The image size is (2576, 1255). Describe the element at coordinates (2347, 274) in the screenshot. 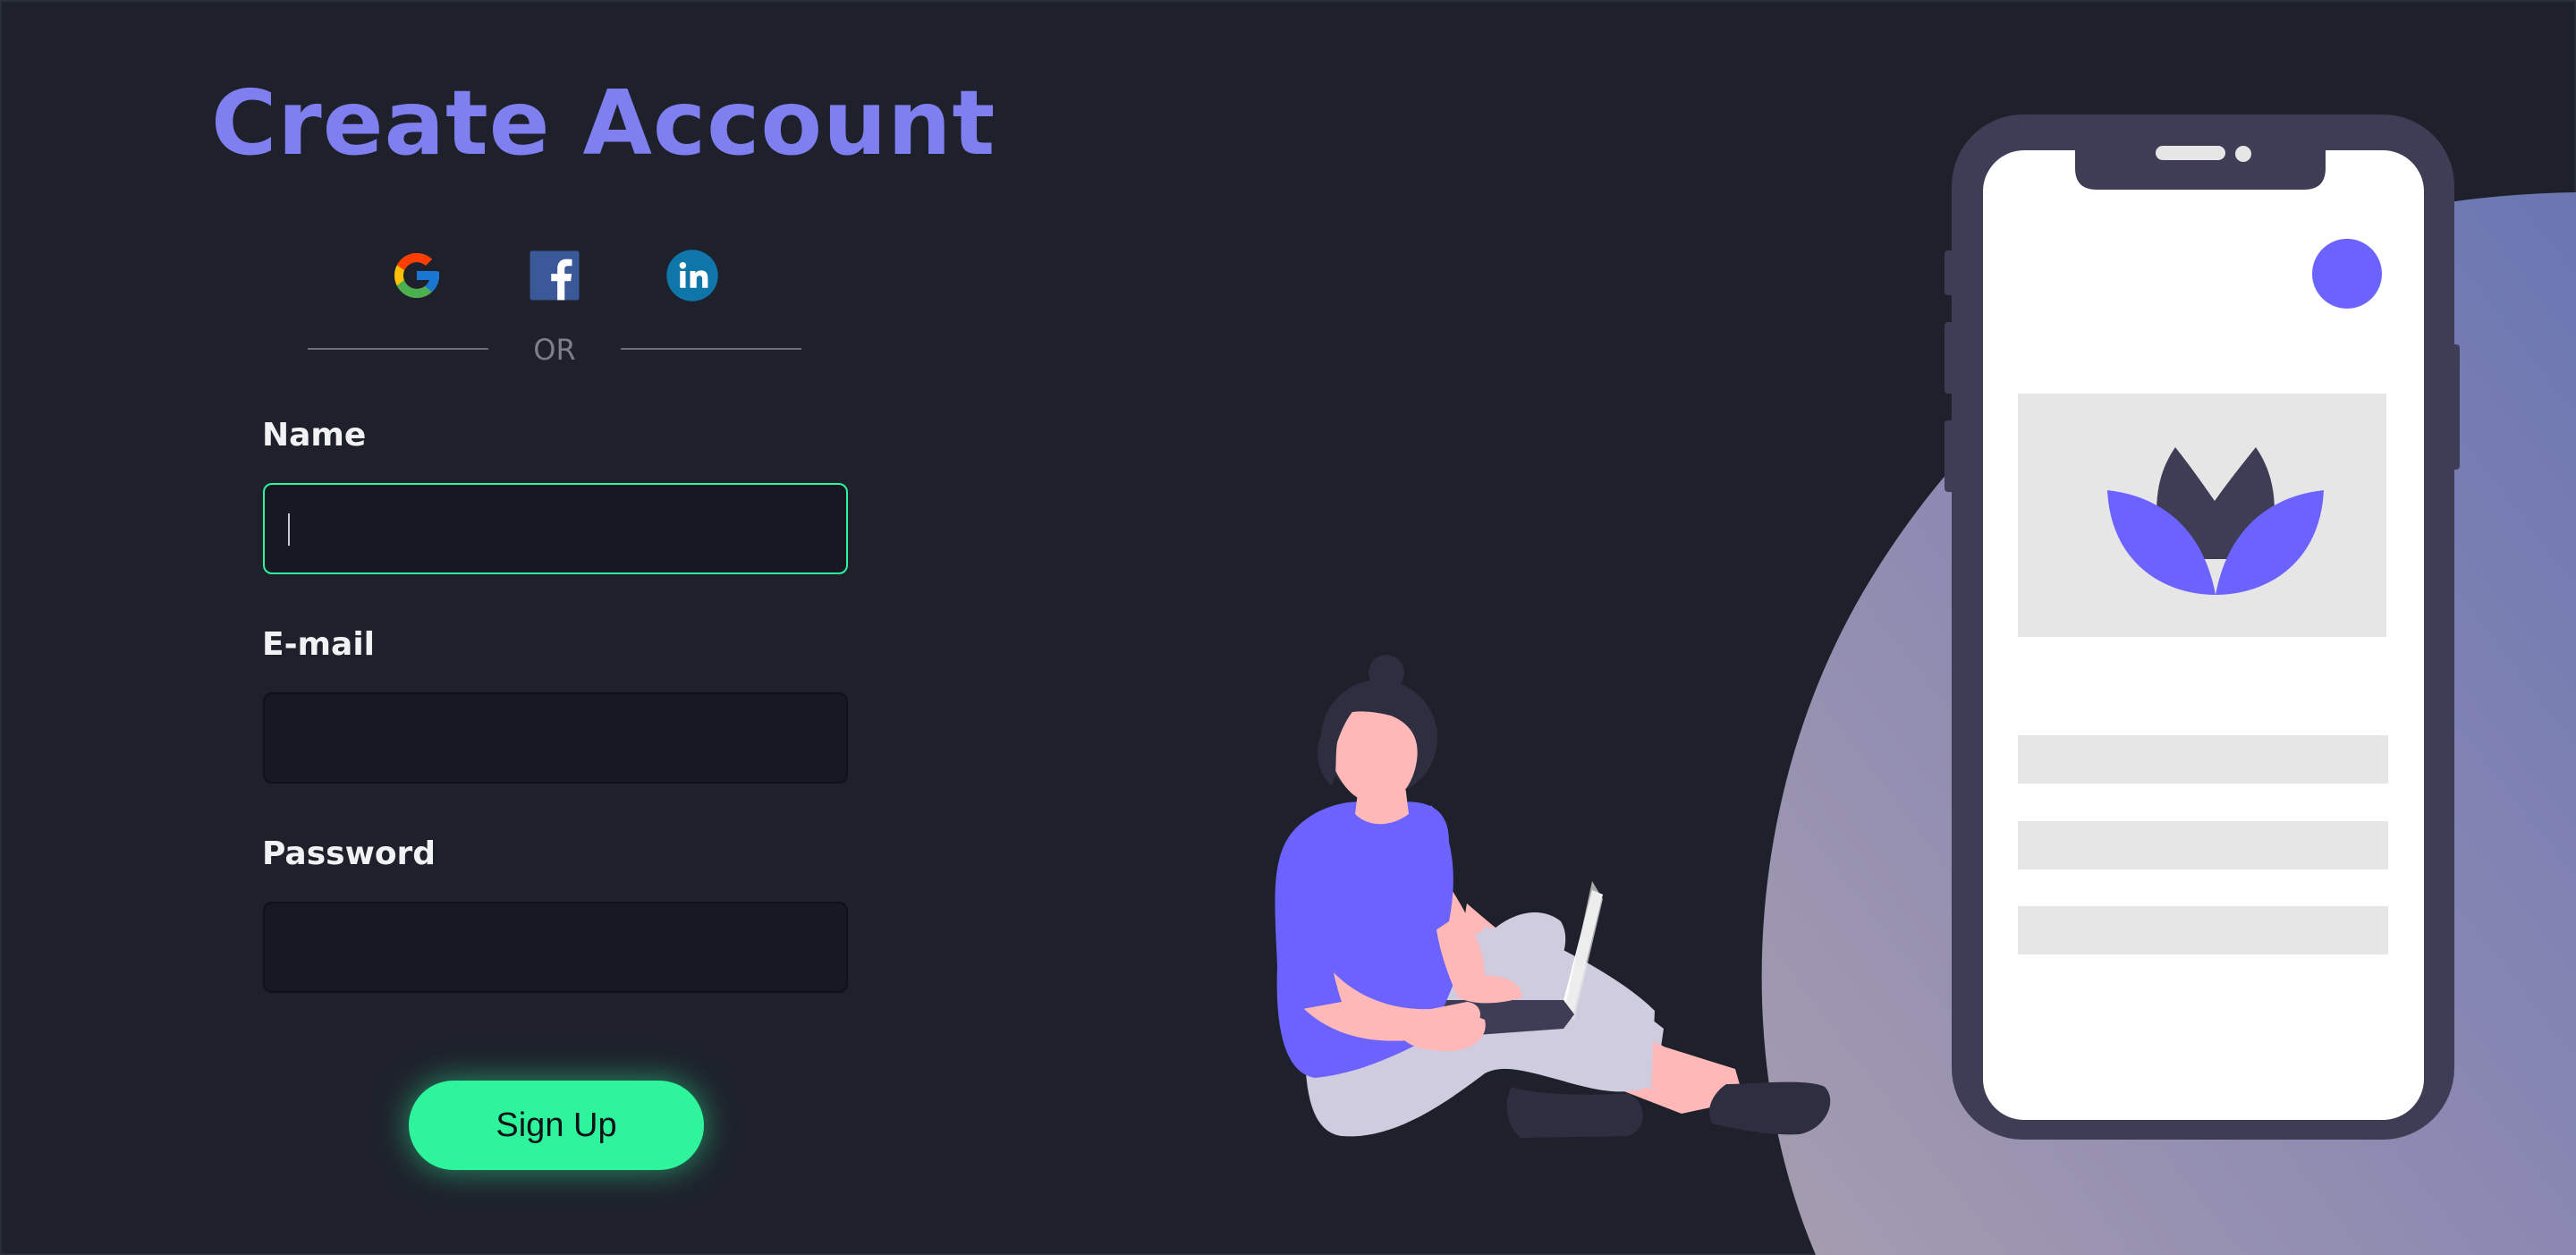

I see `avatar-dot` at that location.